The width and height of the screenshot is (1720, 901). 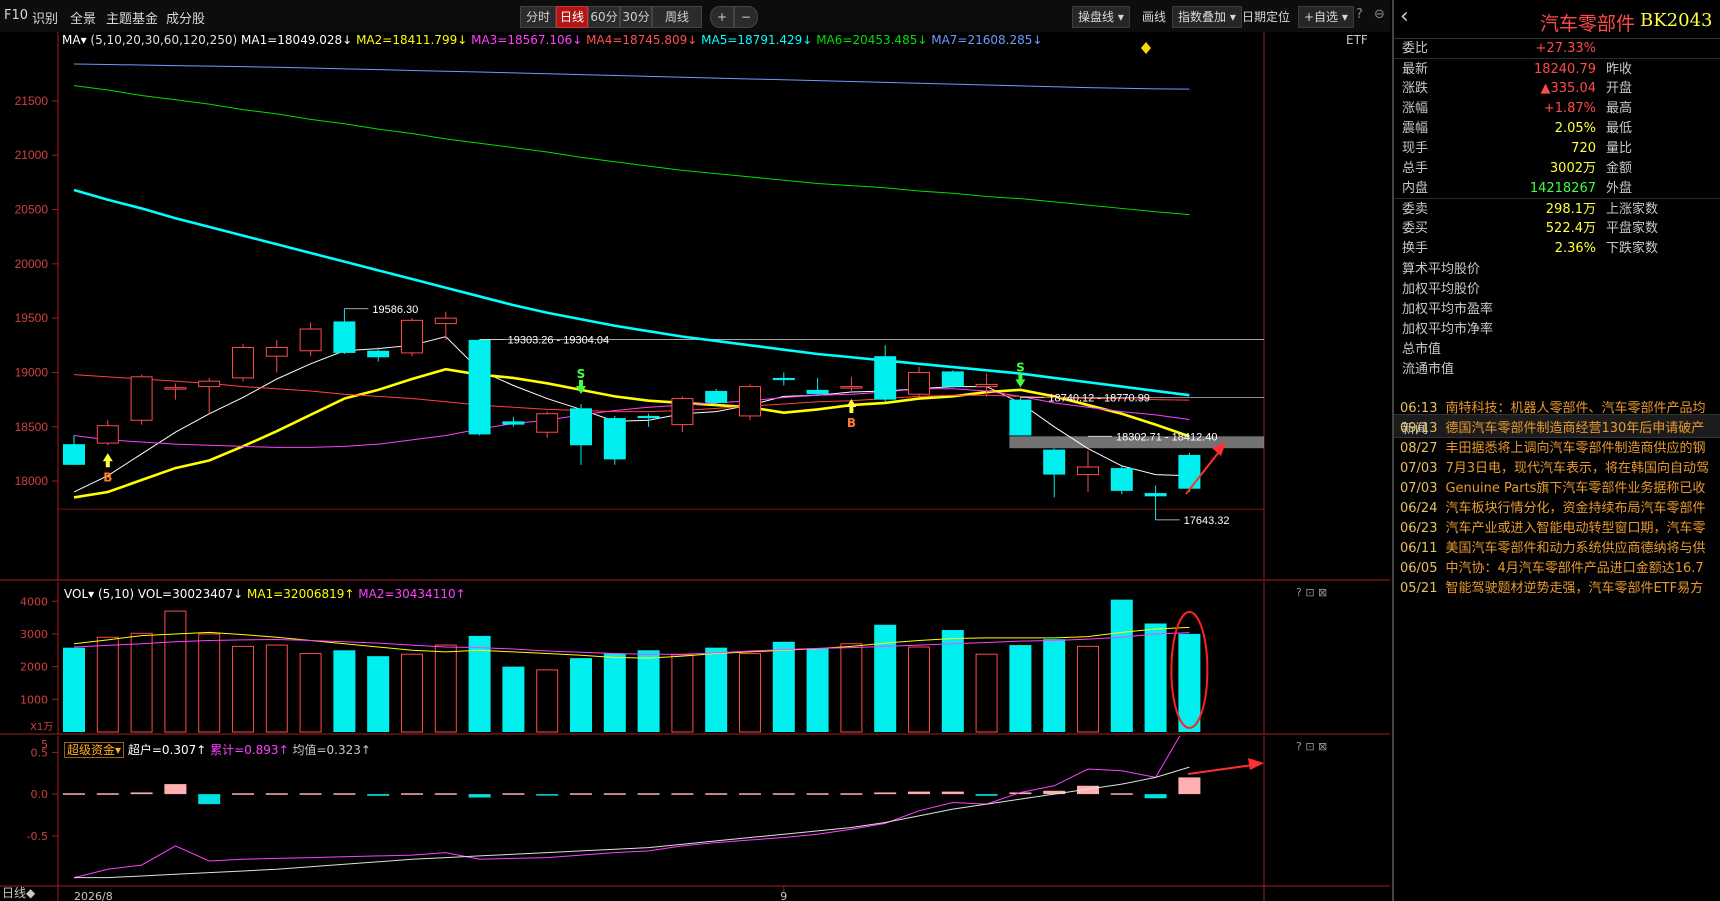 I want to click on news-item: 09/13 德国汽车零部件制造商经营130年后申请破产, so click(x=1560, y=429).